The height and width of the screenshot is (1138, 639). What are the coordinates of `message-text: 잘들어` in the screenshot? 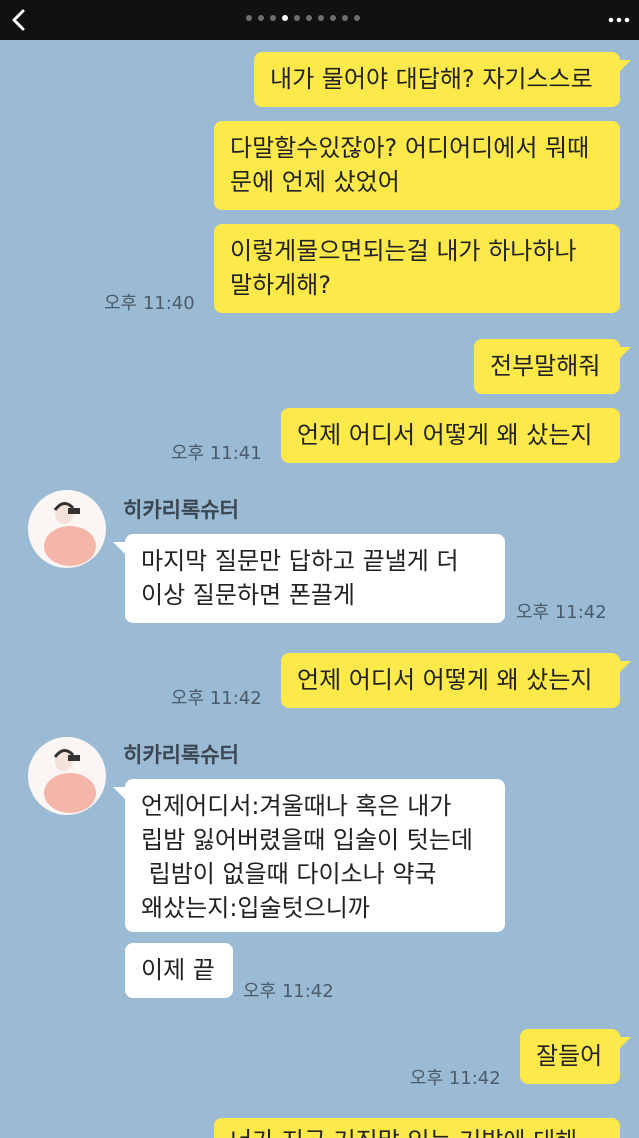 It's located at (569, 1056).